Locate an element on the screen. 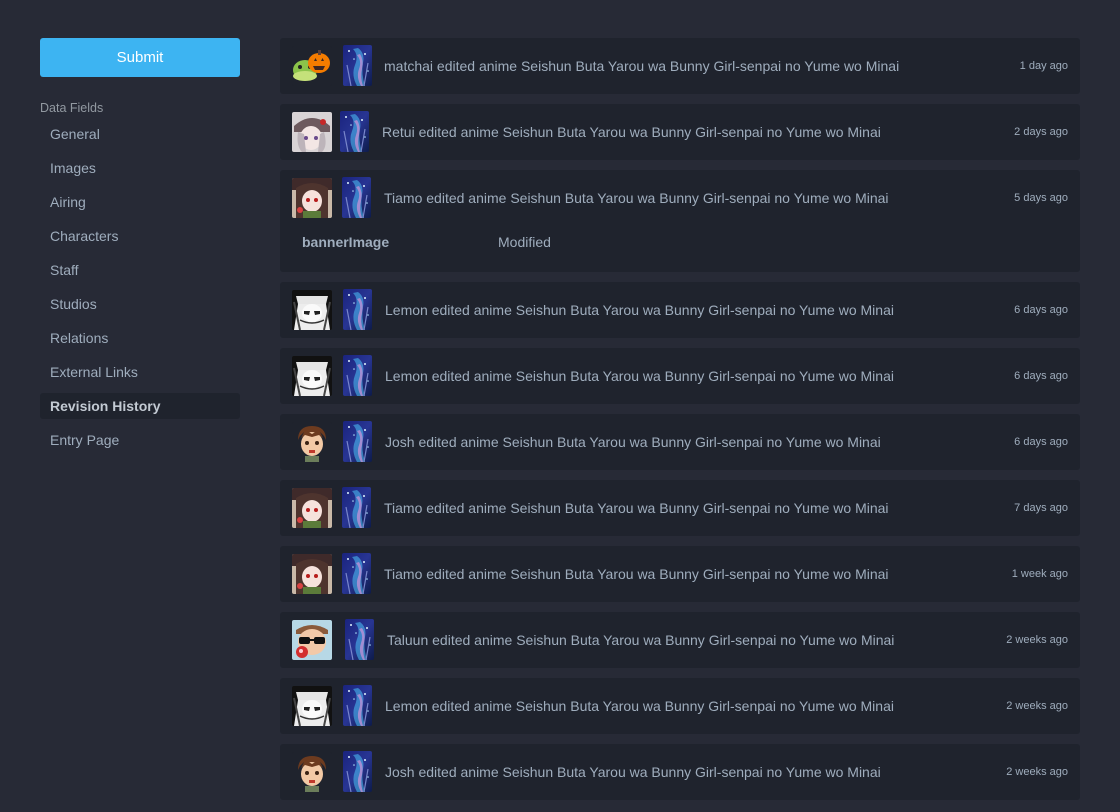 This screenshot has height=812, width=1120. revision-timestamp: 2 days ago is located at coordinates (1041, 132).